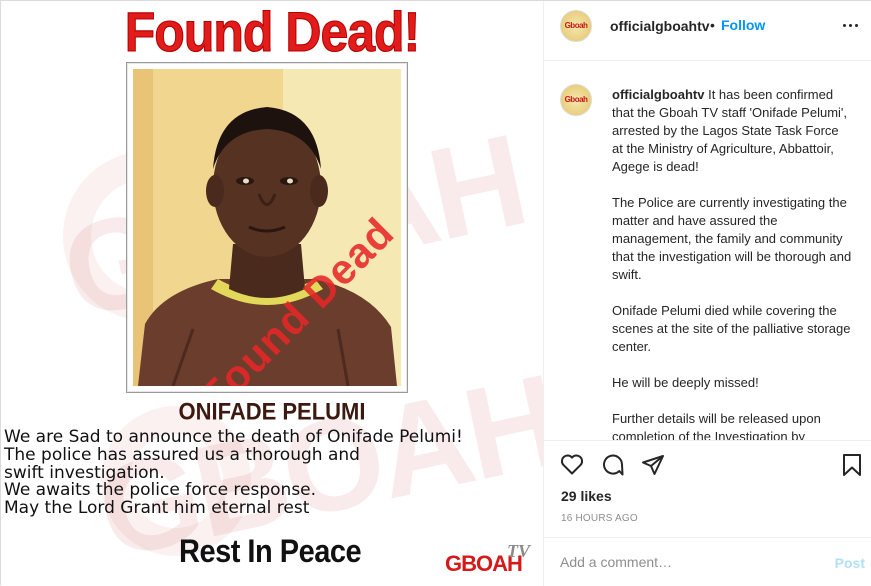  I want to click on comment-icon, so click(613, 465).